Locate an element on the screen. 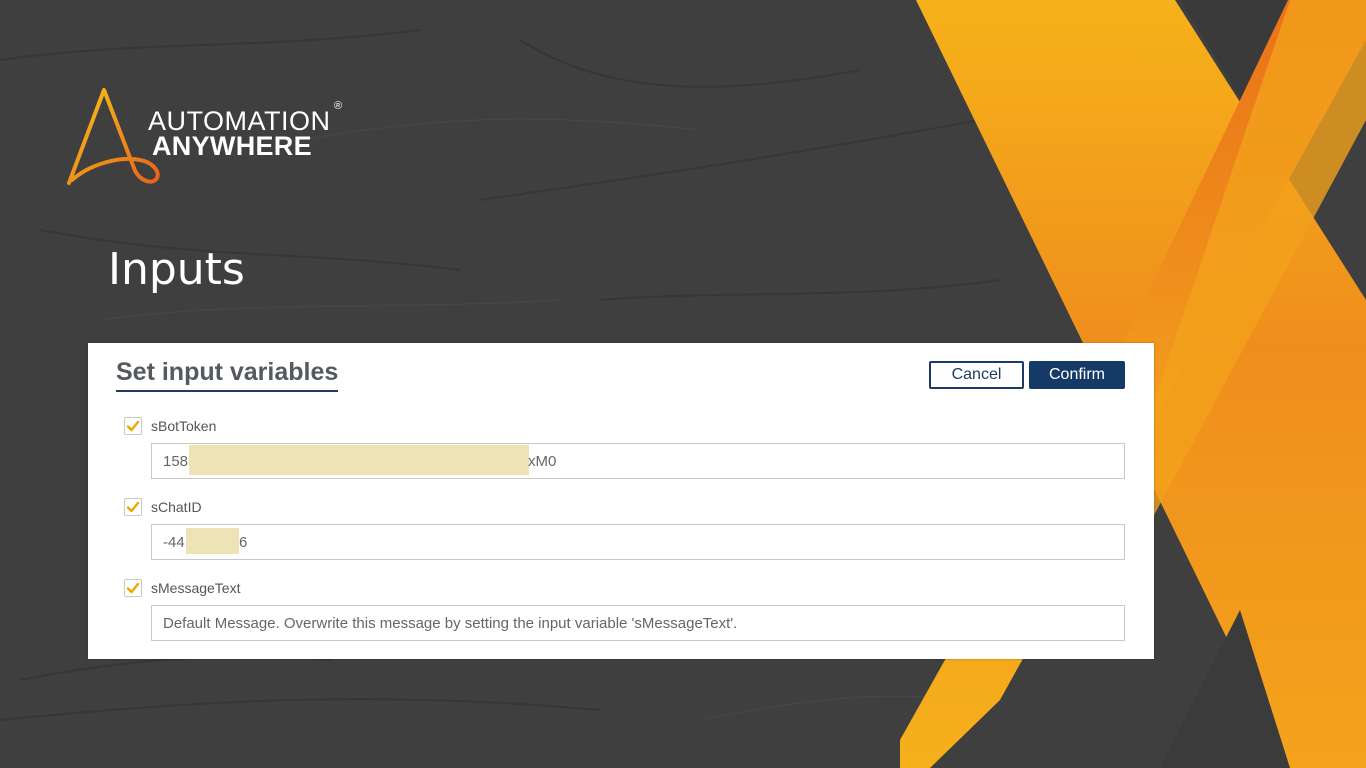 This screenshot has width=1366, height=768. field-value-start: 158 is located at coordinates (176, 461).